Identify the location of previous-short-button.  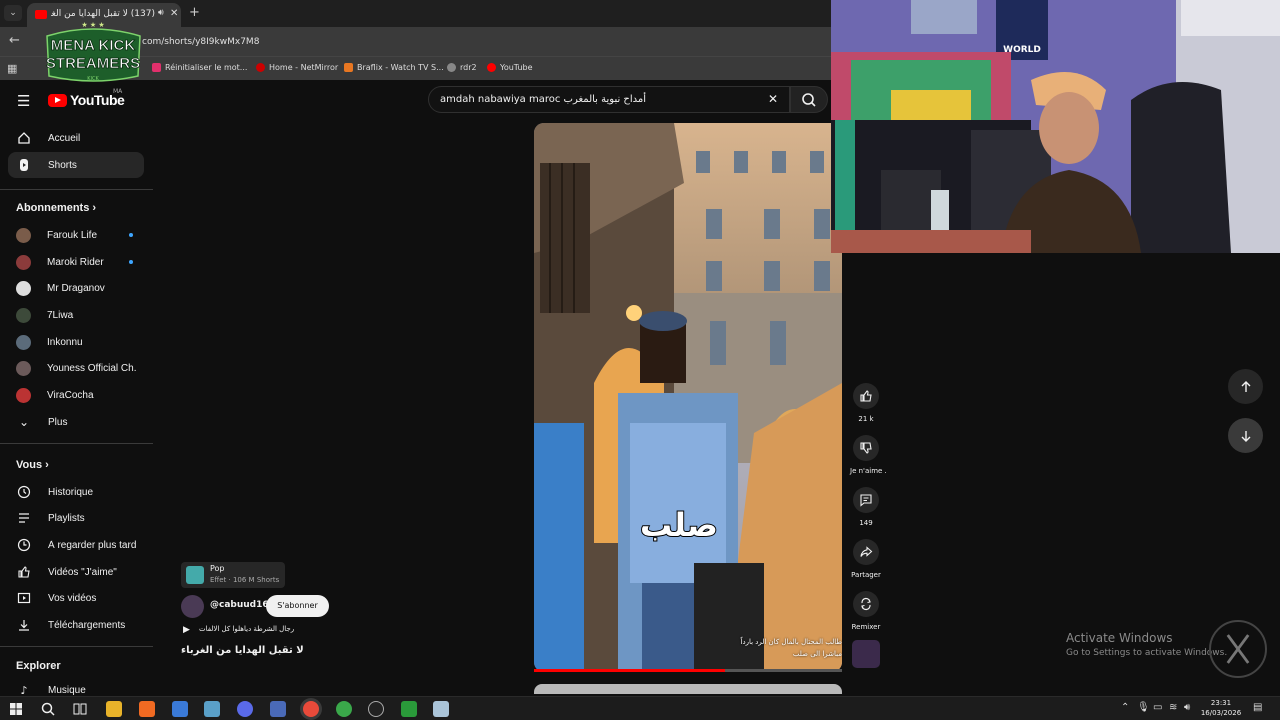
(1245, 386).